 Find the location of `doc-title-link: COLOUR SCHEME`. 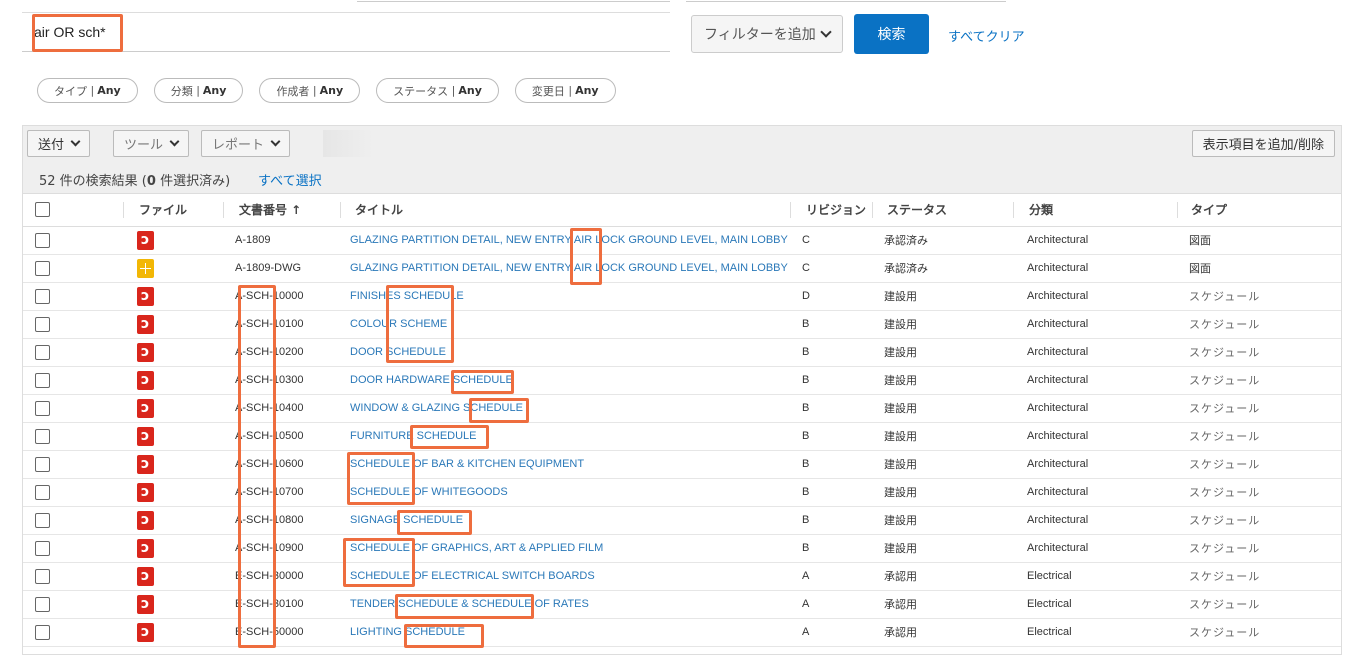

doc-title-link: COLOUR SCHEME is located at coordinates (565, 324).